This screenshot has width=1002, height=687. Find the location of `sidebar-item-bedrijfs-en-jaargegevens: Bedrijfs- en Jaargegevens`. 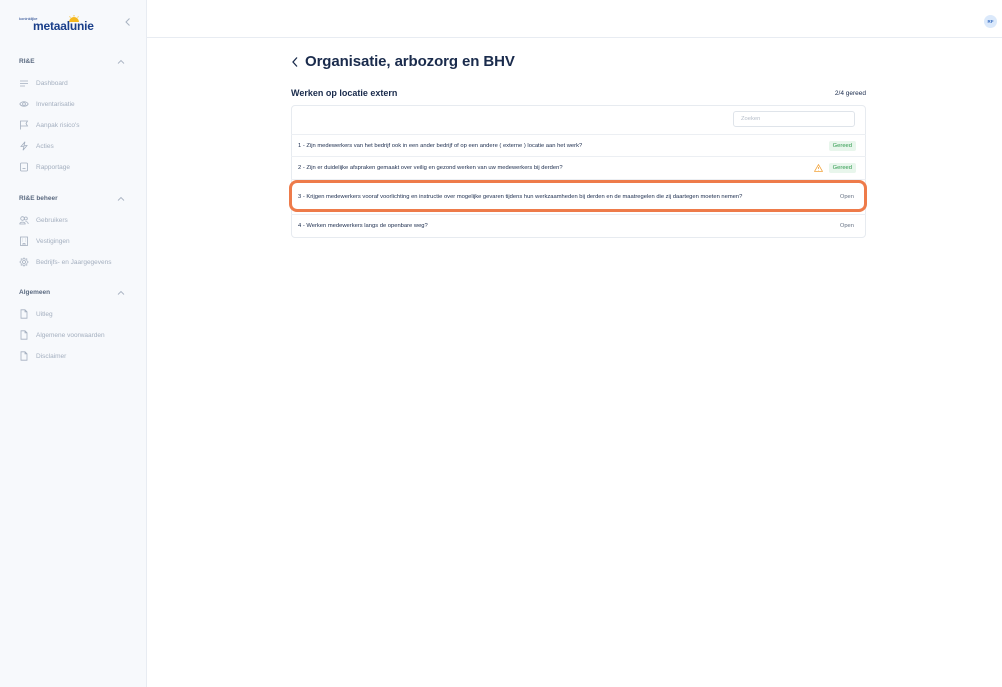

sidebar-item-bedrijfs-en-jaargegevens: Bedrijfs- en Jaargegevens is located at coordinates (79, 262).